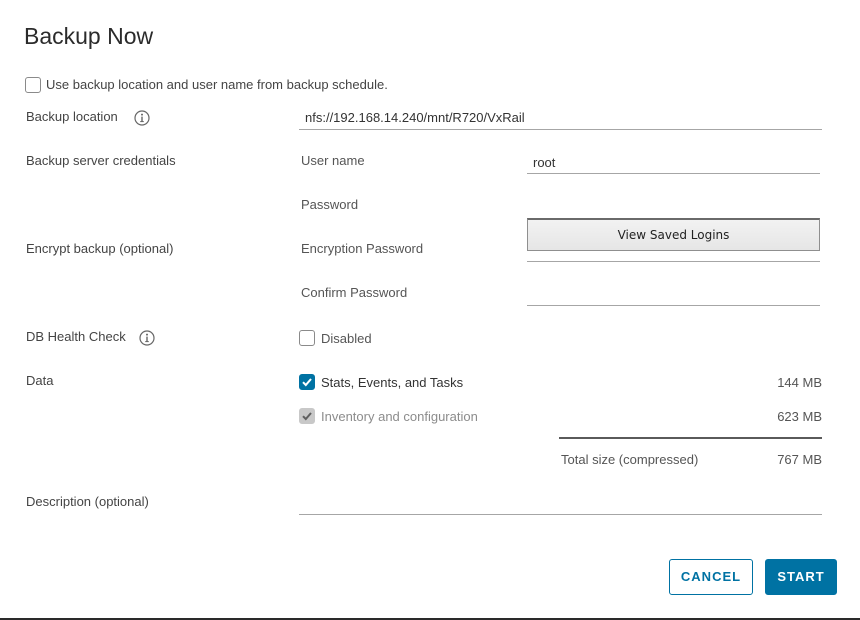 This screenshot has width=860, height=620. What do you see at coordinates (799, 416) in the screenshot?
I see `inventory-configuration-size: 623 MB` at bounding box center [799, 416].